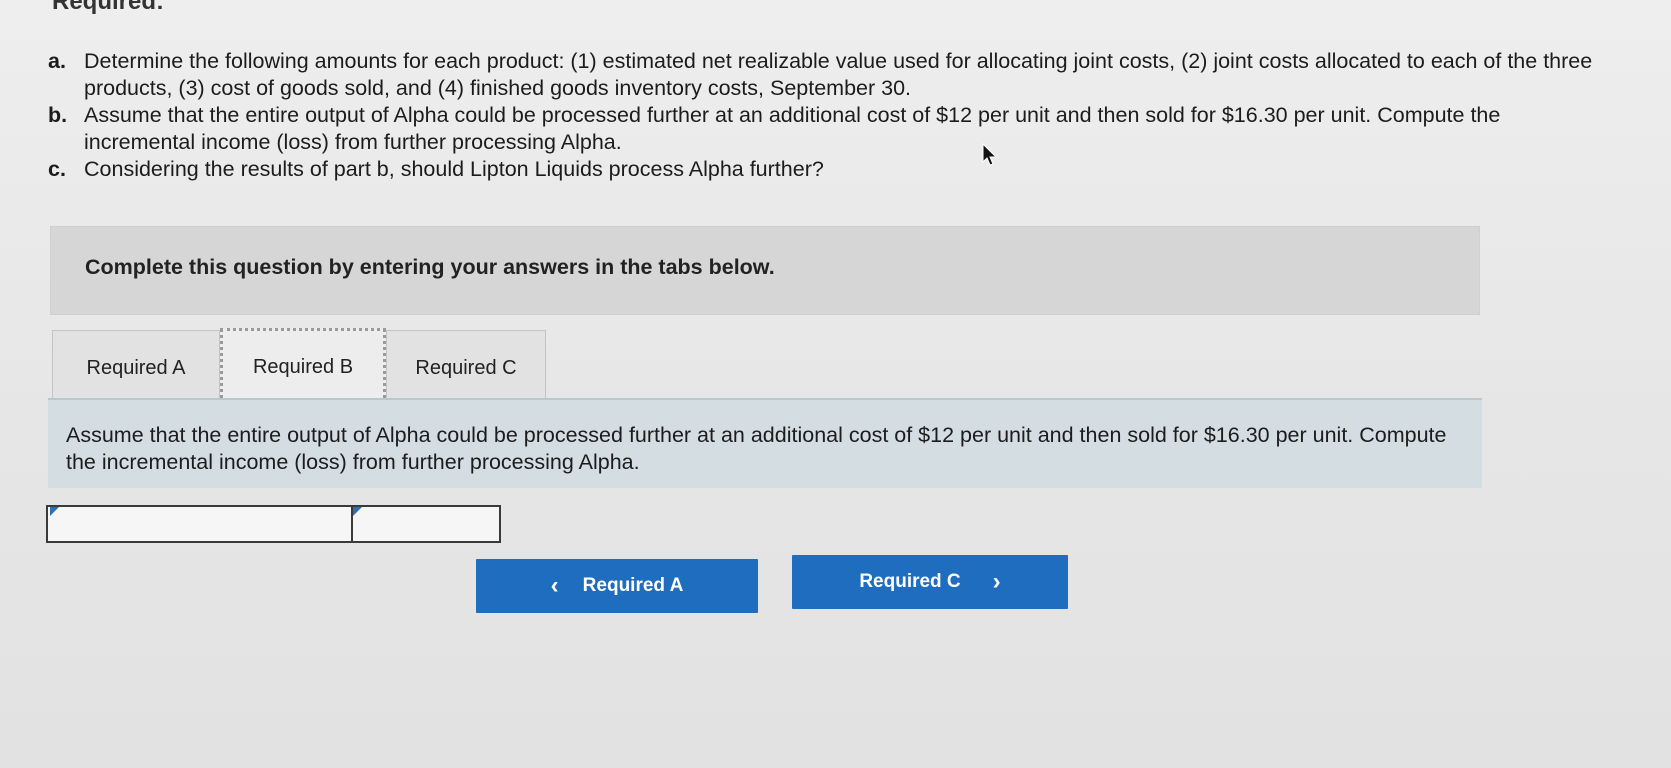  I want to click on answer-label-field, so click(199, 524).